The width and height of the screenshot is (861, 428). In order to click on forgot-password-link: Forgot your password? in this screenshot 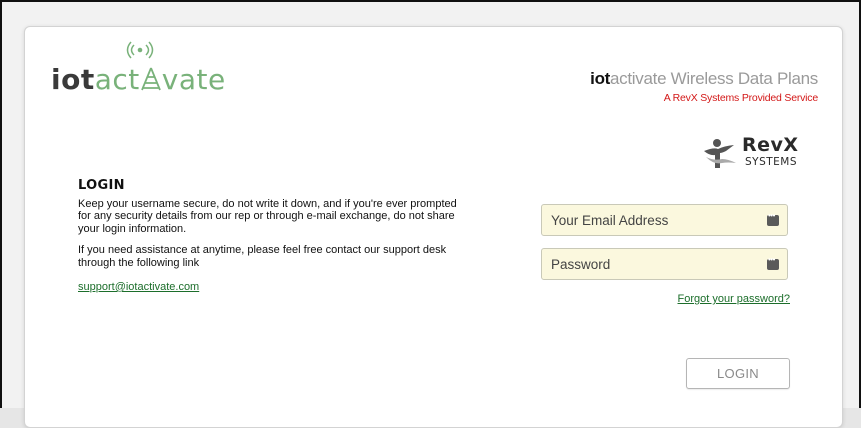, I will do `click(734, 299)`.